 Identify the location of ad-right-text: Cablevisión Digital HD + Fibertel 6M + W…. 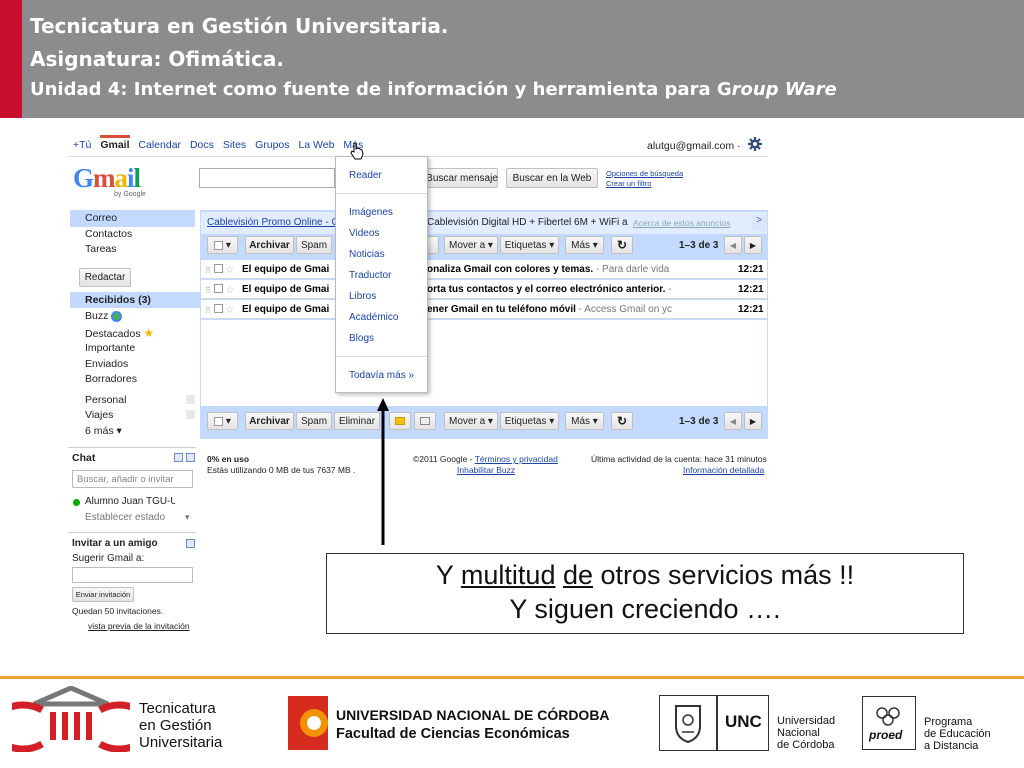
(527, 222).